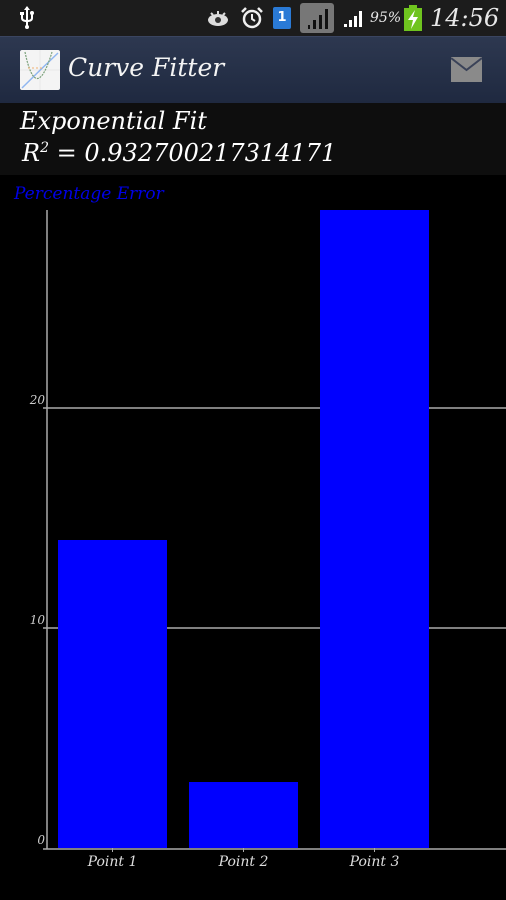  Describe the element at coordinates (243, 862) in the screenshot. I see `x-tick-label: Point 2` at that location.